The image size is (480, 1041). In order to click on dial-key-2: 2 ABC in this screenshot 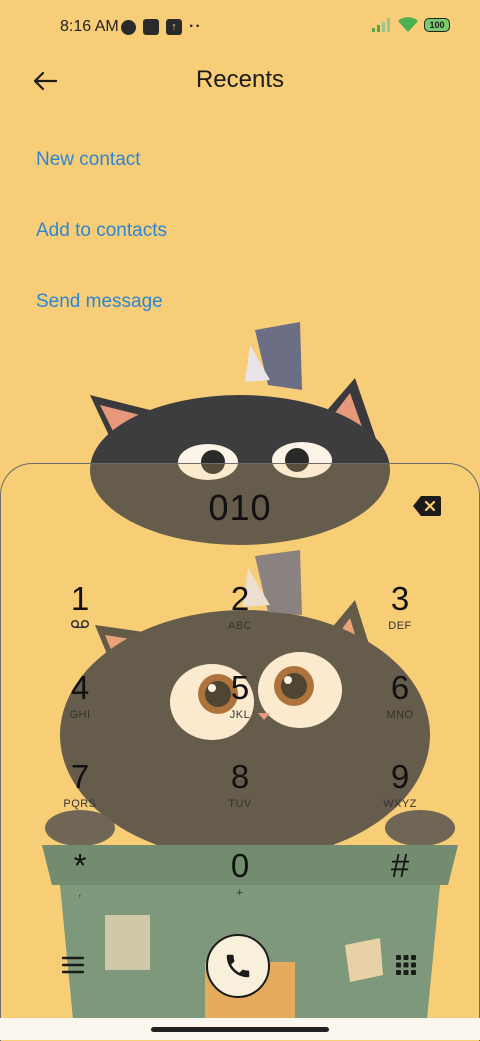, I will do `click(240, 615)`.